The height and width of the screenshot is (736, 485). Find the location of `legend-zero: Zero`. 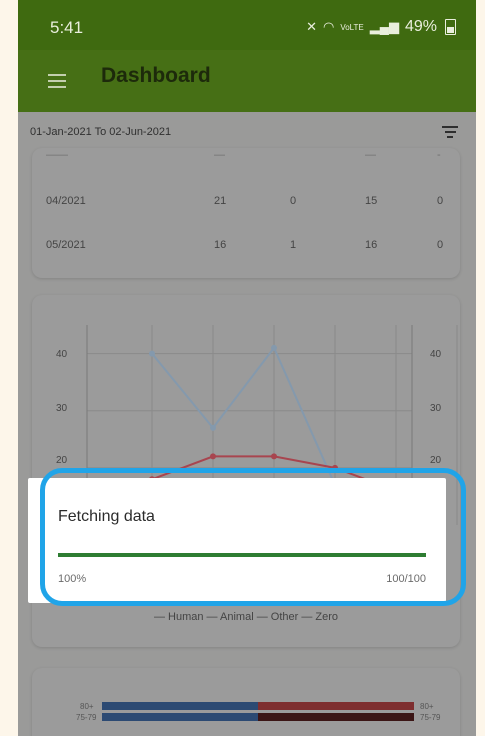

legend-zero: Zero is located at coordinates (327, 617).